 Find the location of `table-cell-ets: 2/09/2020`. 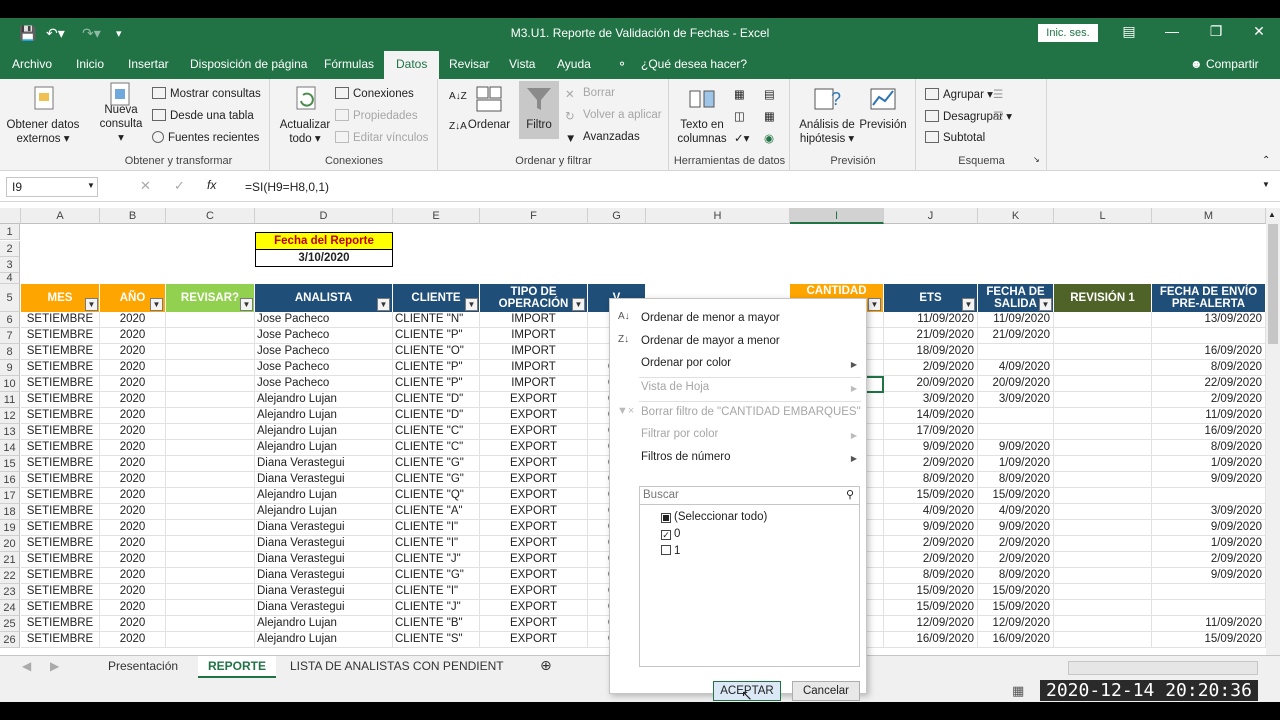

table-cell-ets: 2/09/2020 is located at coordinates (931, 464).